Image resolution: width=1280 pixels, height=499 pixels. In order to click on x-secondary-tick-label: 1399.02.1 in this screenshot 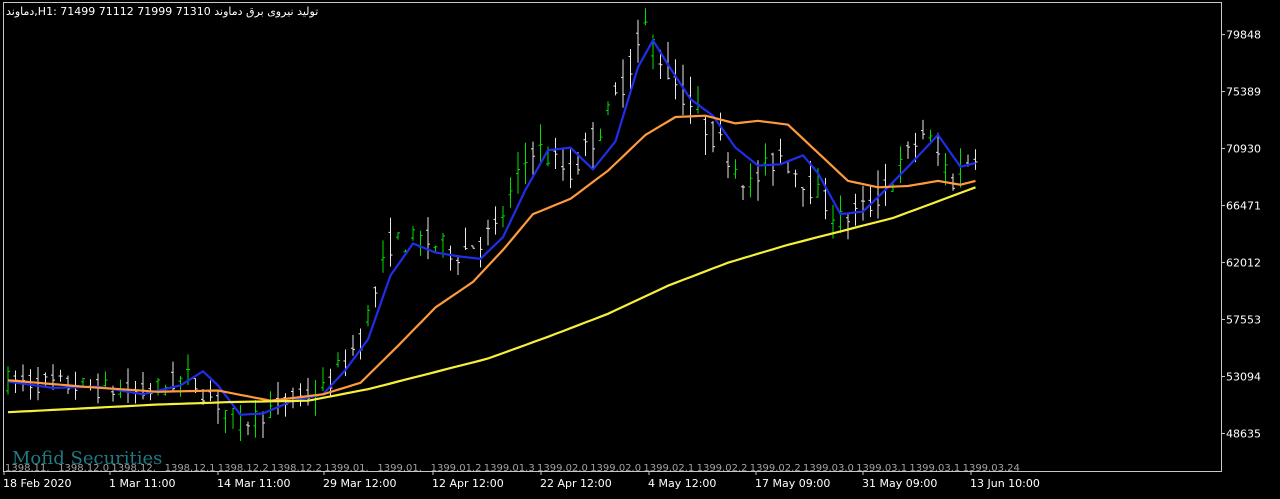, I will do `click(668, 468)`.